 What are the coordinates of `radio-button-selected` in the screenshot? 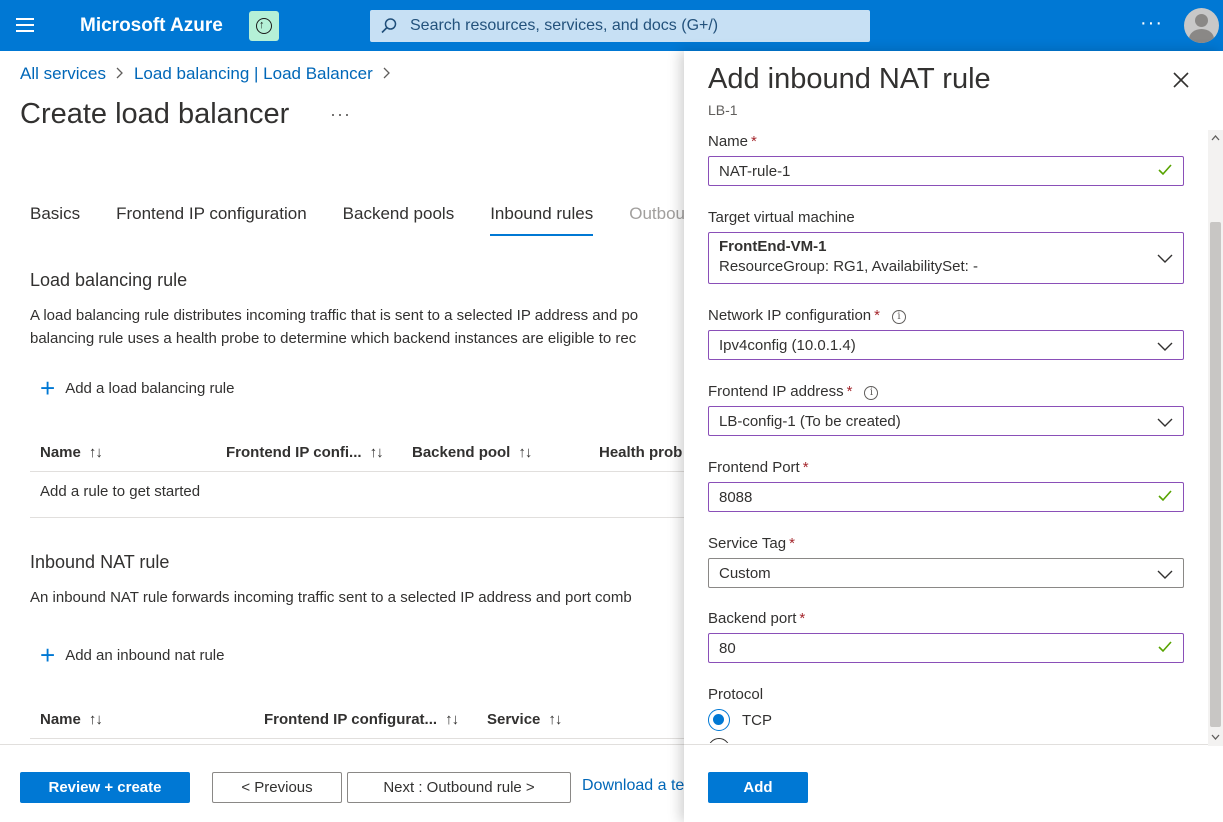 It's located at (719, 720).